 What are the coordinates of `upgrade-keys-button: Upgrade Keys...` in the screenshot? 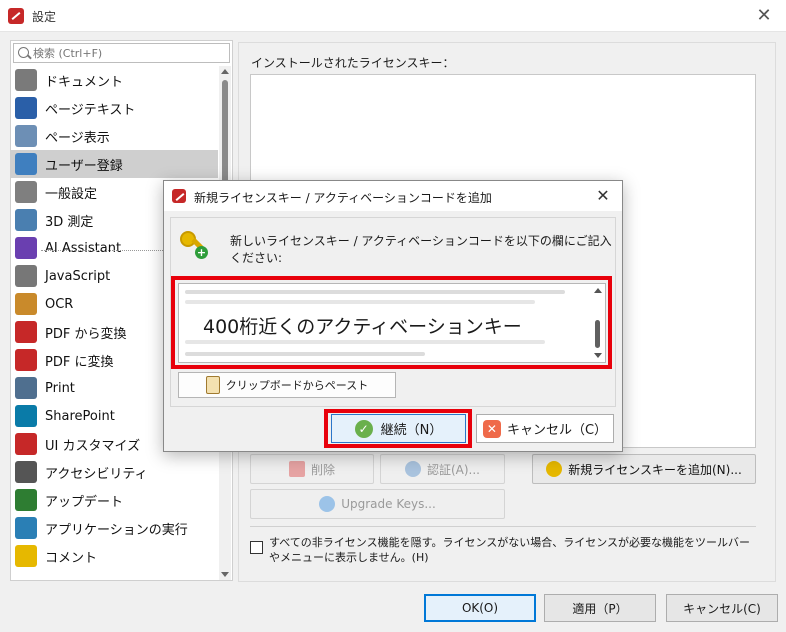 It's located at (377, 504).